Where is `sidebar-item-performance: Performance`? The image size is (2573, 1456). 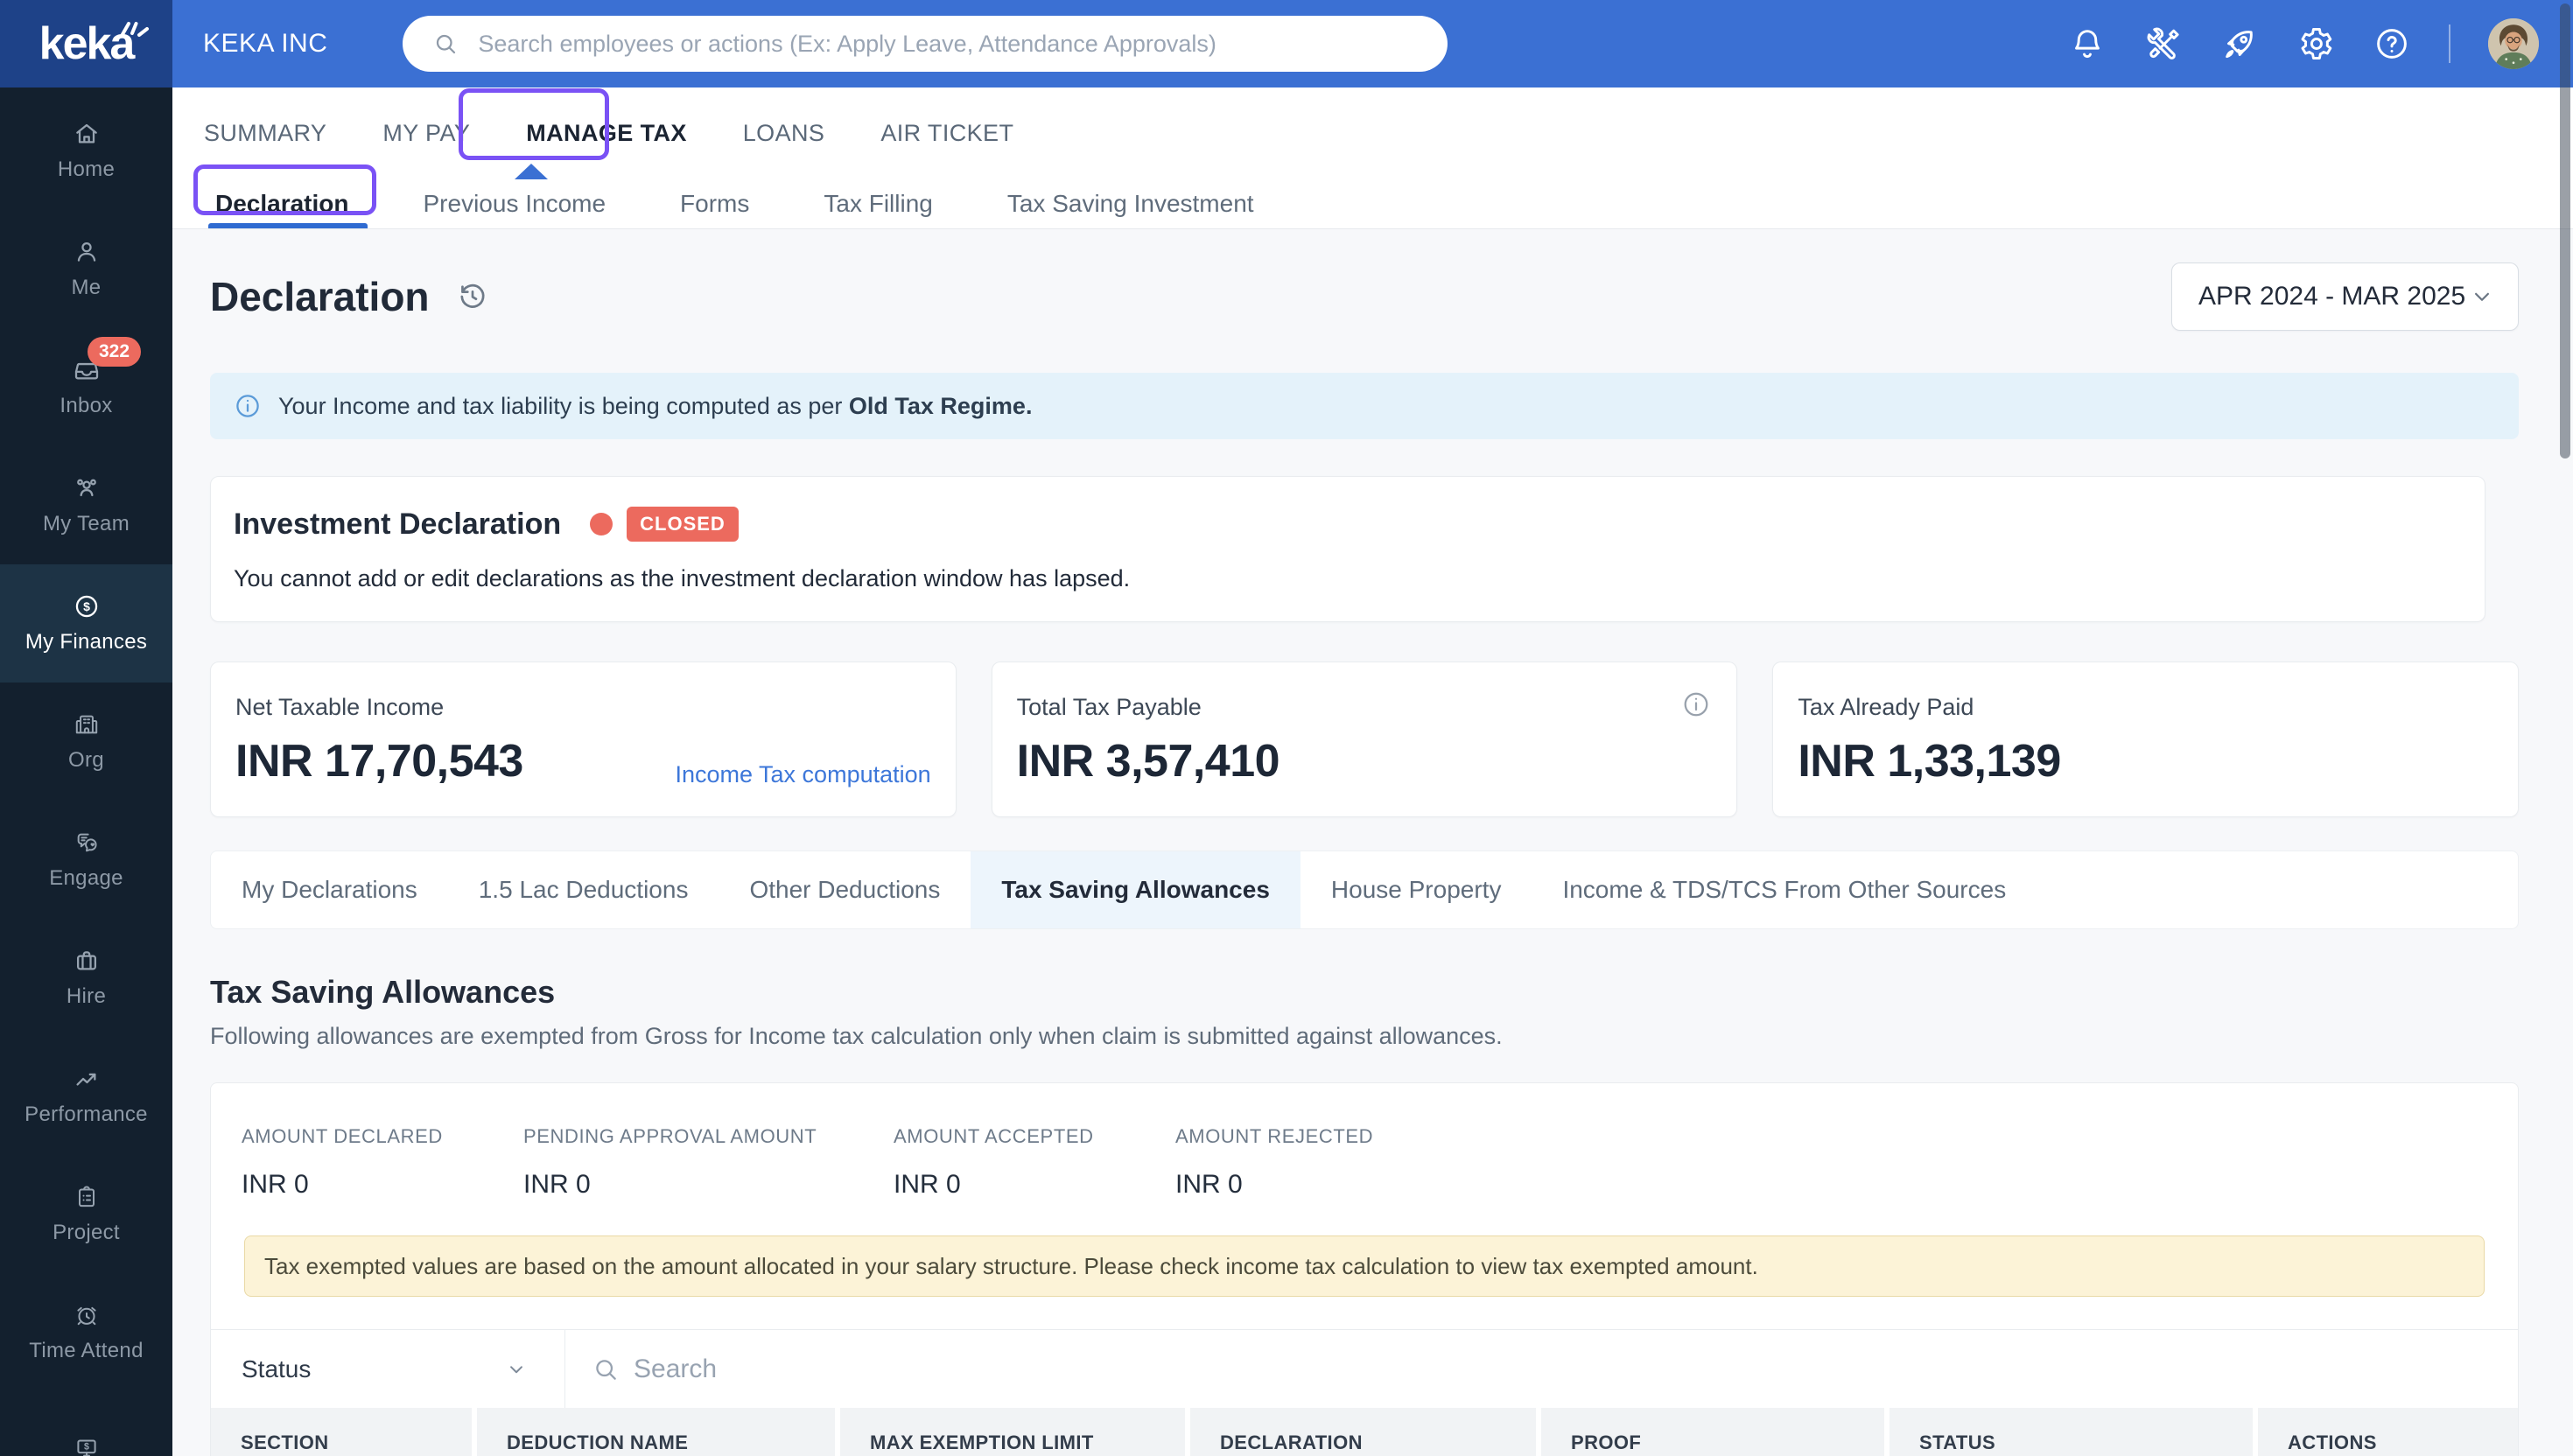 sidebar-item-performance: Performance is located at coordinates (86, 1096).